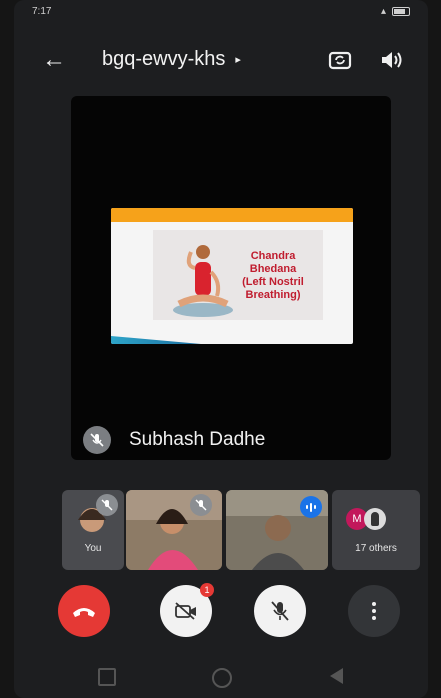  What do you see at coordinates (42, 11) in the screenshot?
I see `status-time: 7:17` at bounding box center [42, 11].